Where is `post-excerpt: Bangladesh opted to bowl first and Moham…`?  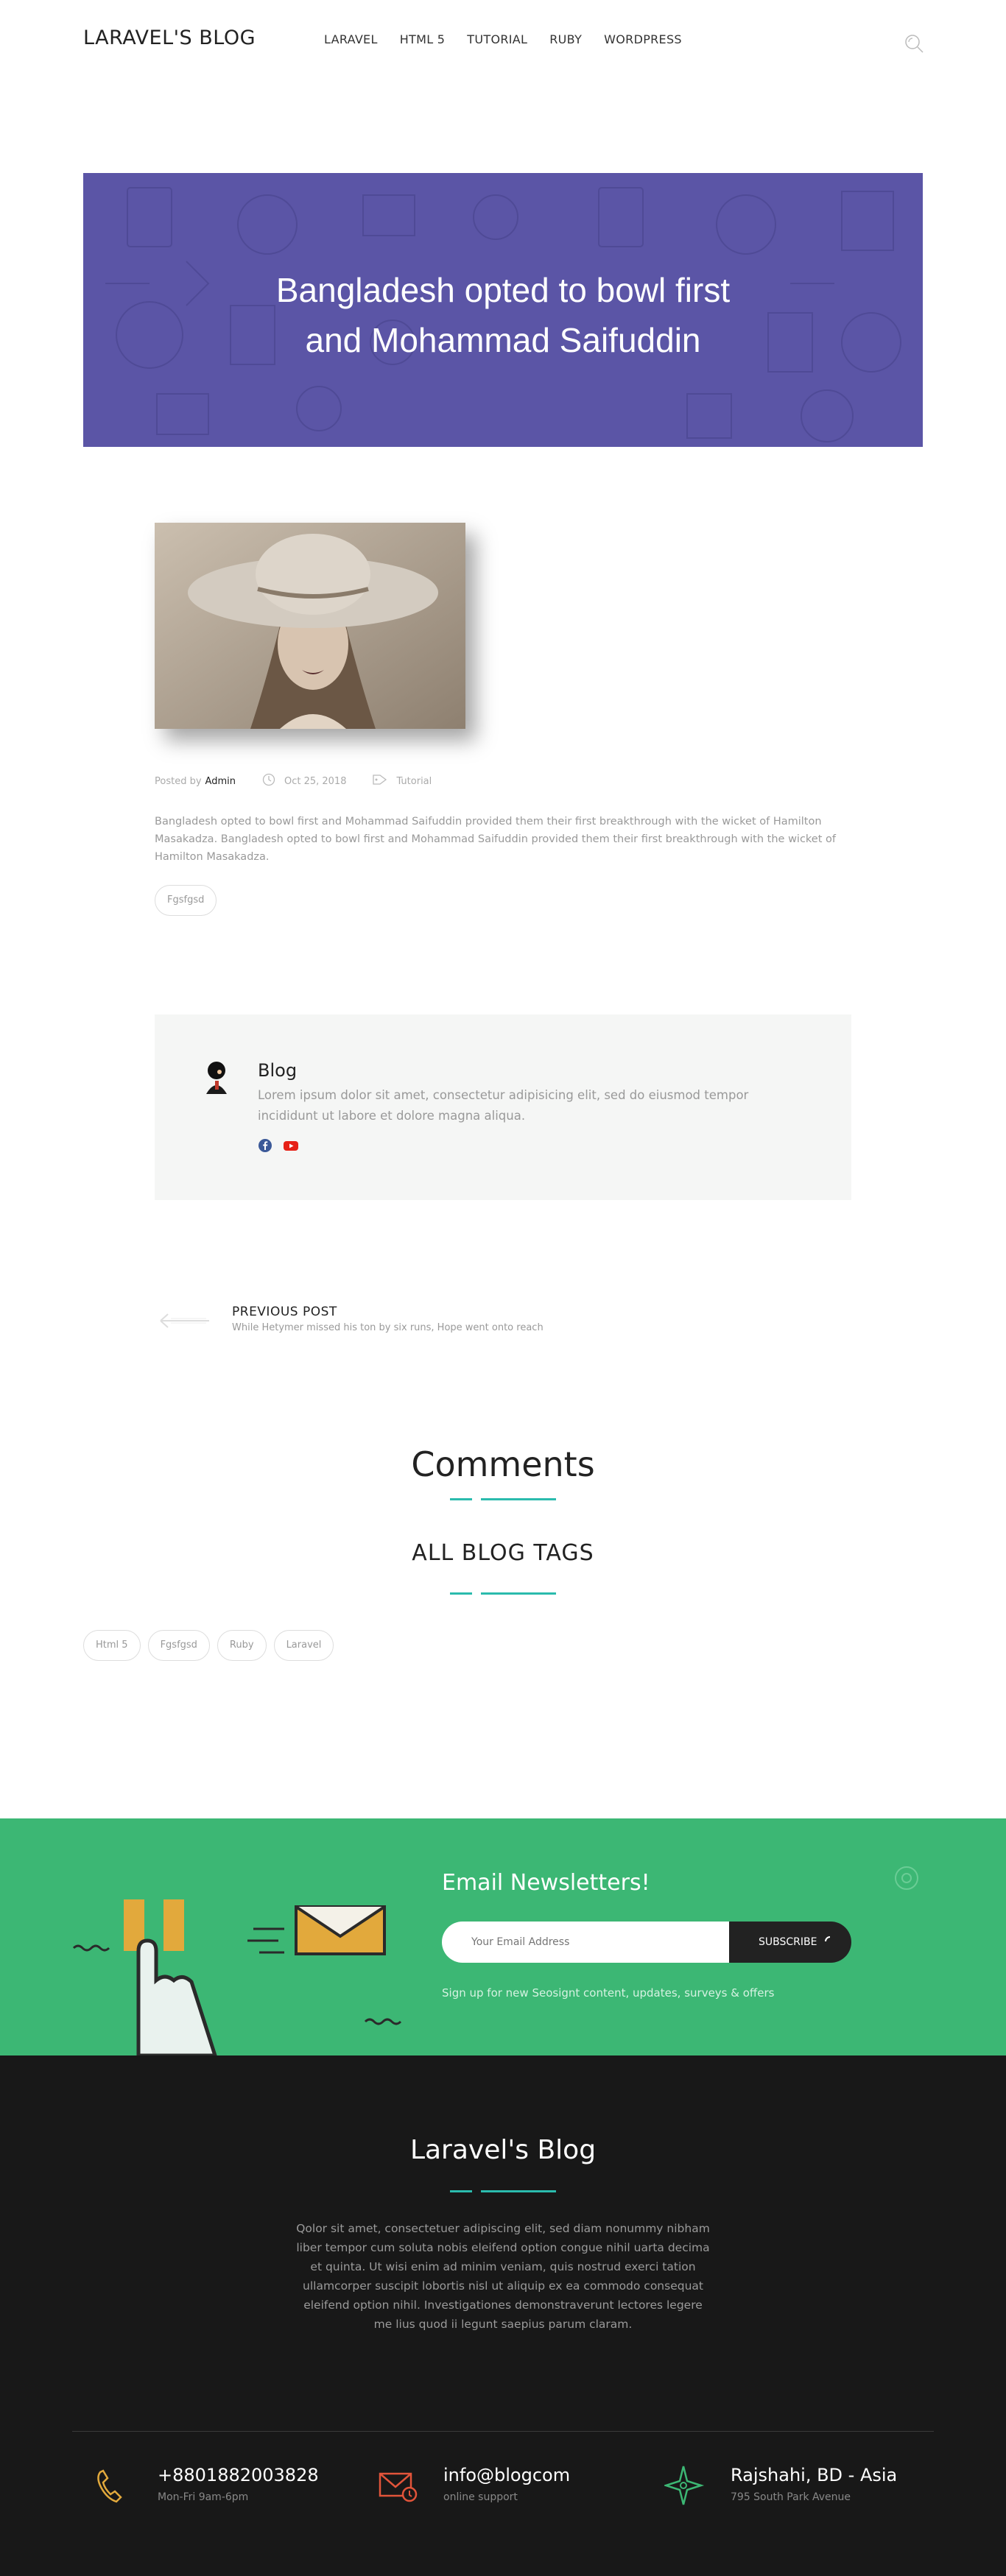
post-excerpt: Bangladesh opted to bowl first and Moham… is located at coordinates (495, 839).